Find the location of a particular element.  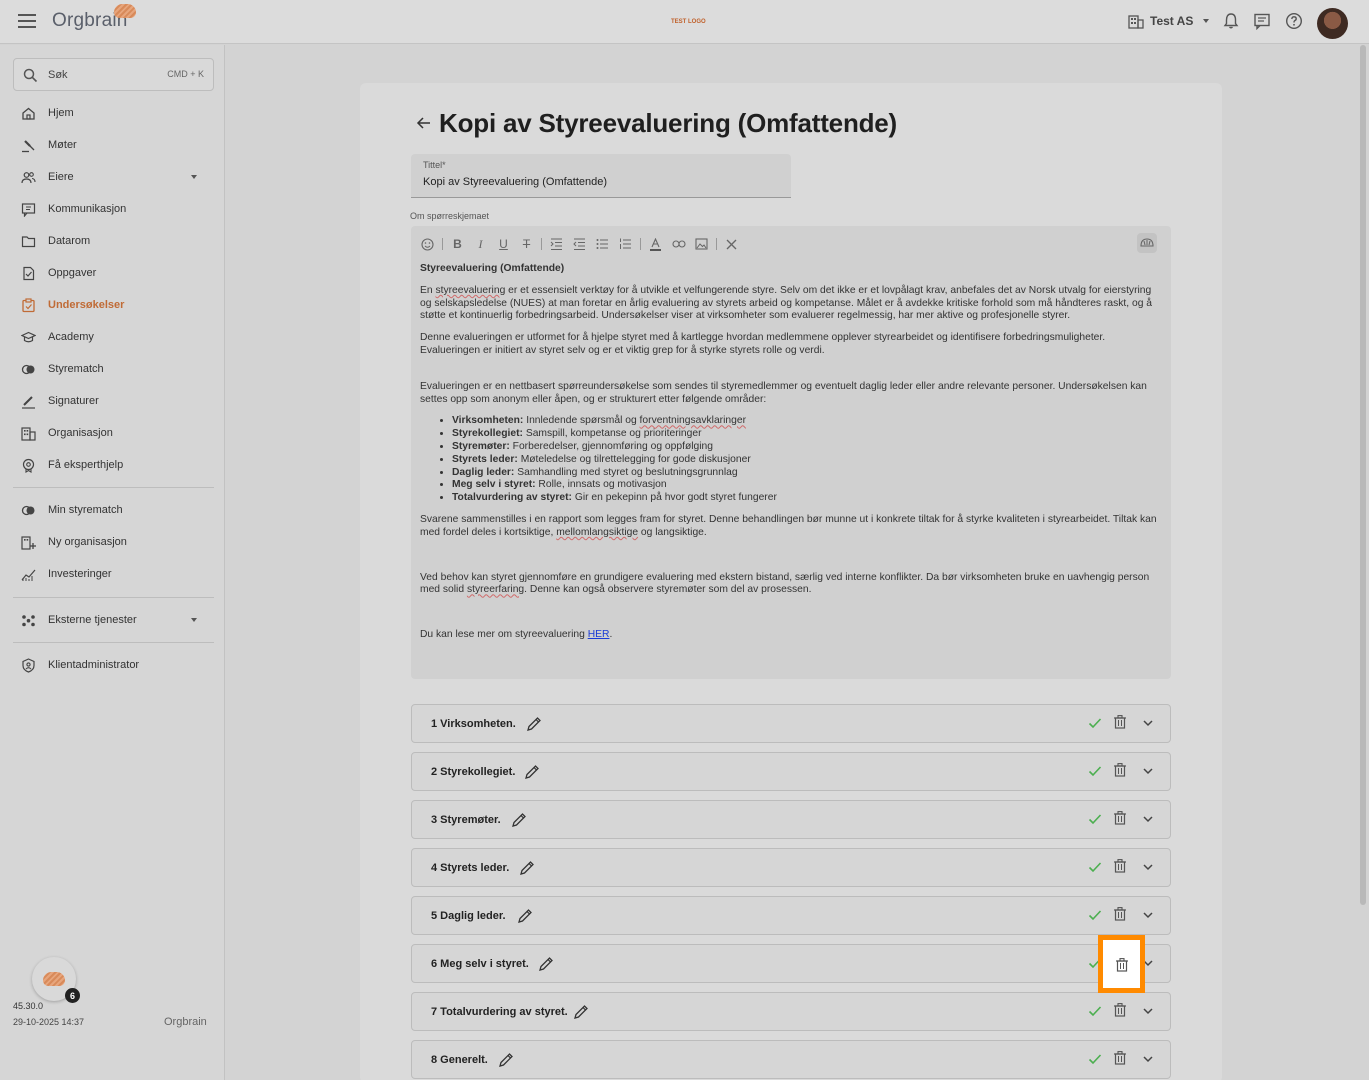

top-bar: Orgbrain TEST LOGO Test AS is located at coordinates (684, 22).